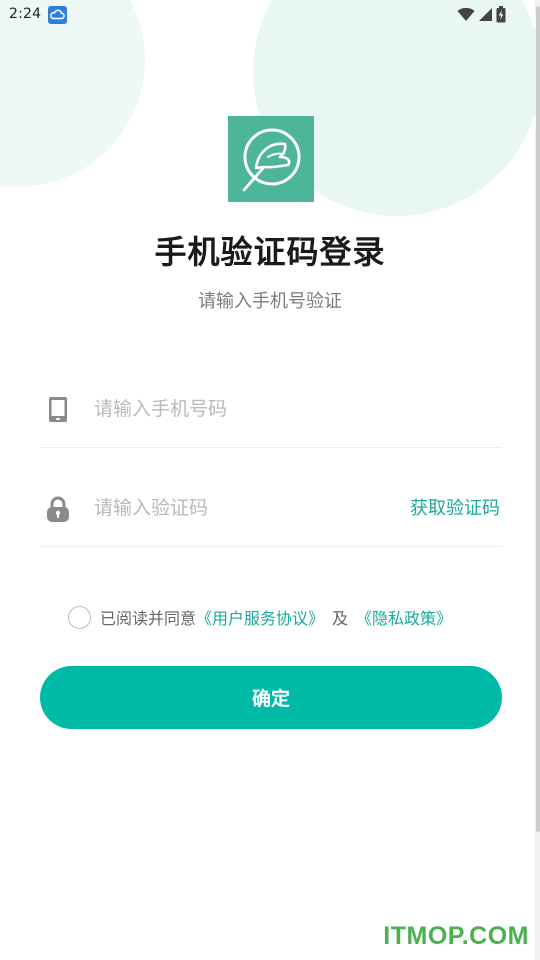  What do you see at coordinates (148, 618) in the screenshot?
I see `agreement-prefix: 已阅读并同意` at bounding box center [148, 618].